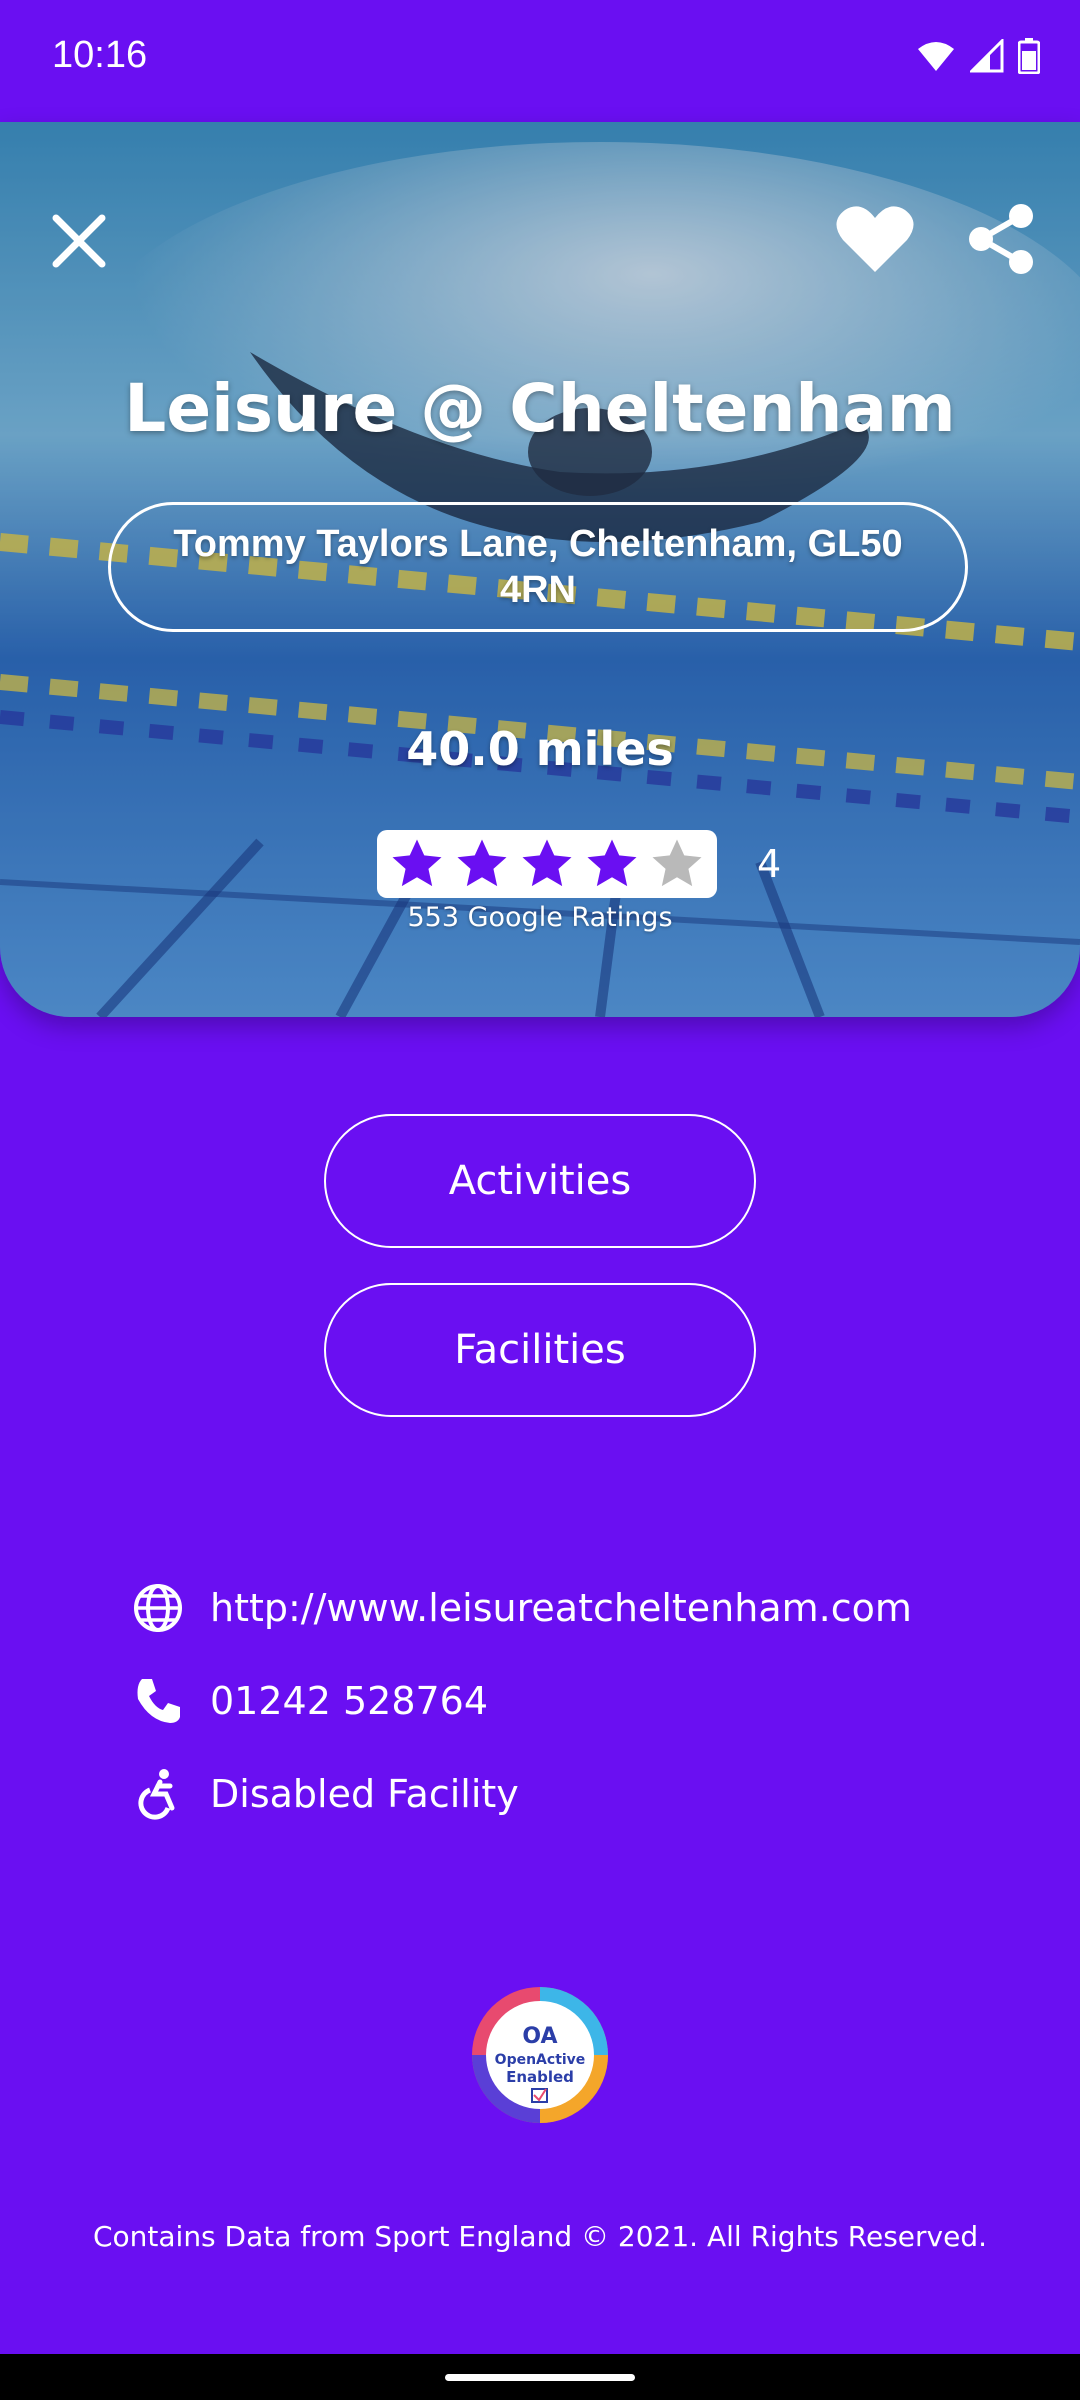 The width and height of the screenshot is (1080, 2400). Describe the element at coordinates (540, 2077) in the screenshot. I see `badge-line2: Enabled` at that location.